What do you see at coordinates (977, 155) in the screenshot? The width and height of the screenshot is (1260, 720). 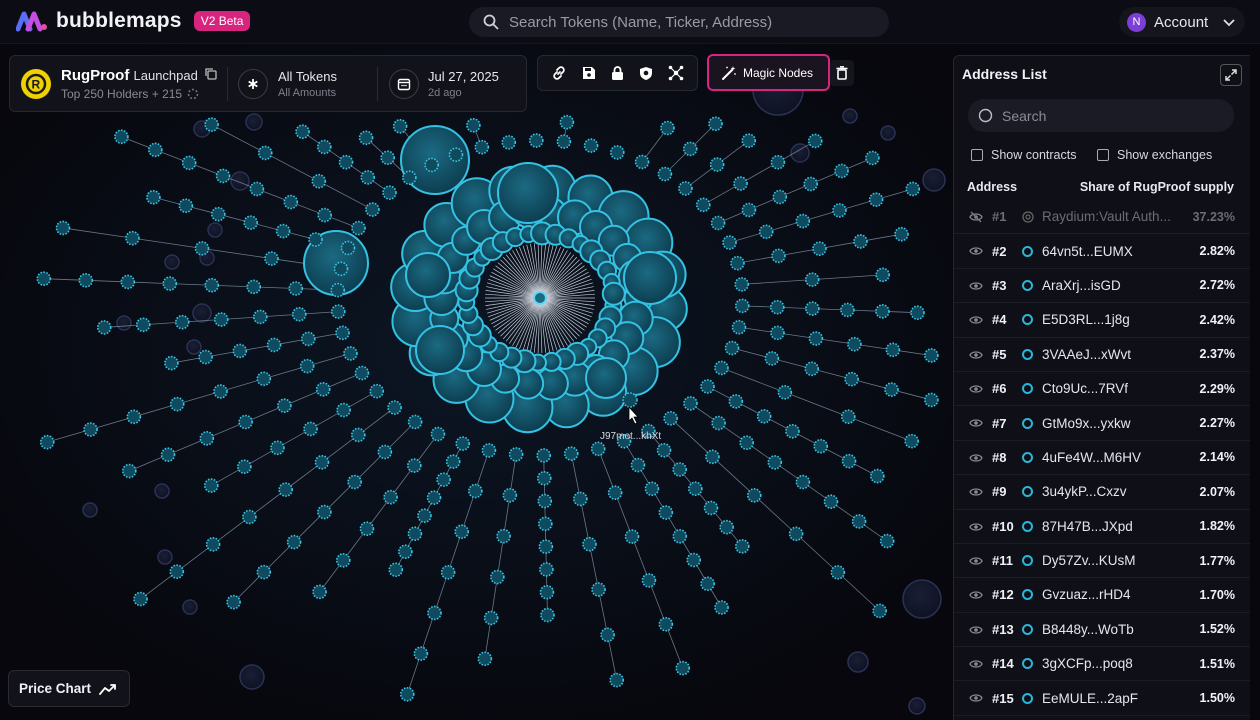 I see `show-contracts-checkbox` at bounding box center [977, 155].